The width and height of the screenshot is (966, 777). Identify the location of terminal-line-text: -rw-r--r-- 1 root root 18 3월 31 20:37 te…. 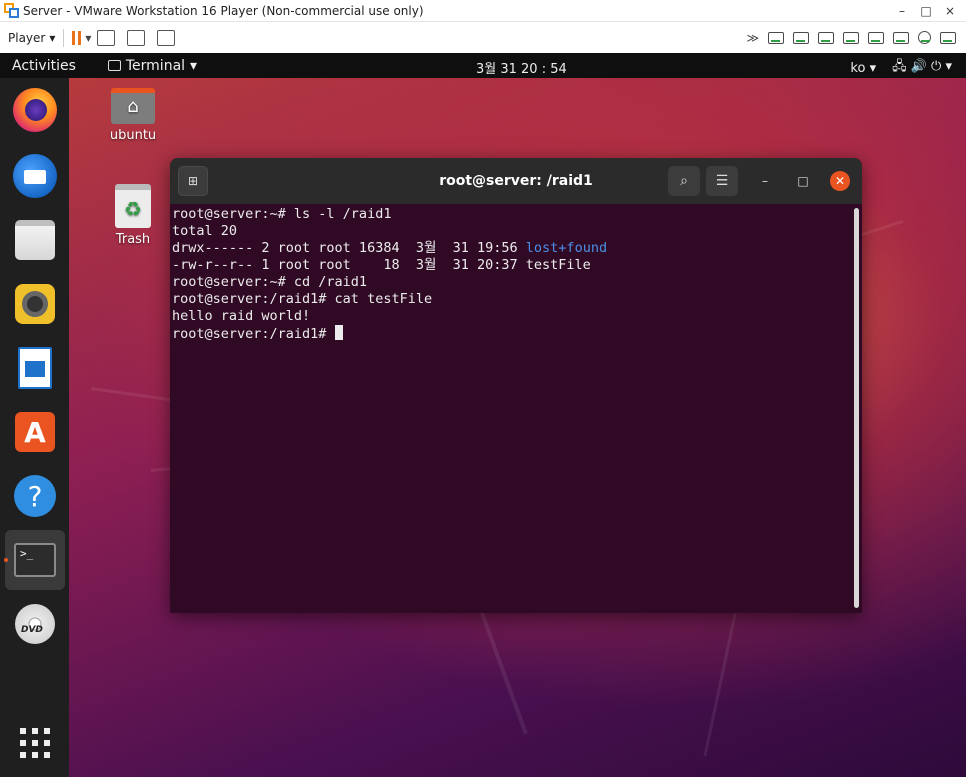
(381, 265).